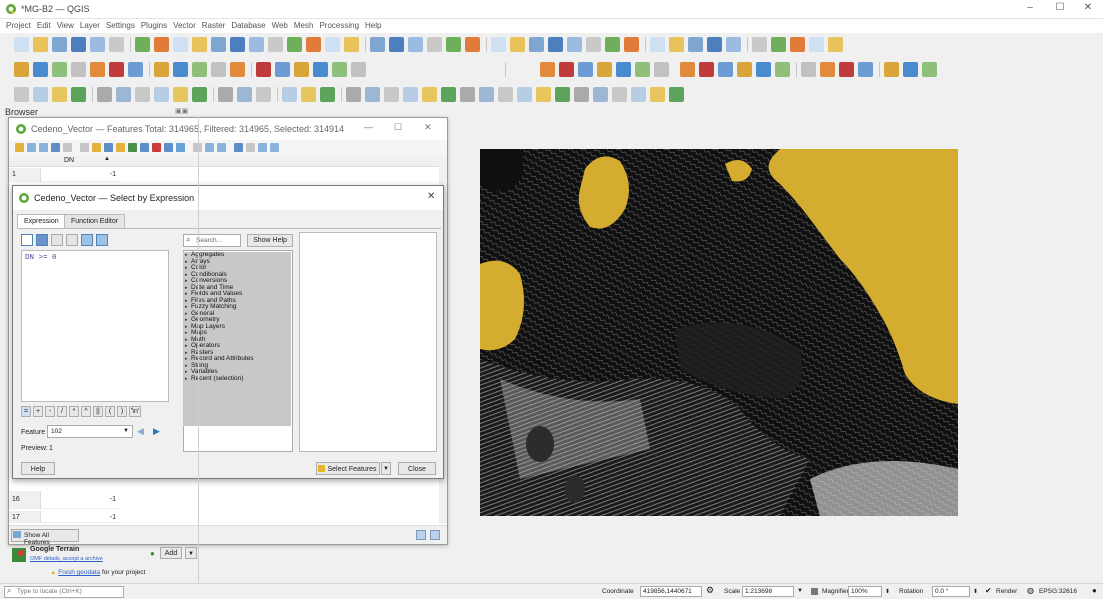  Describe the element at coordinates (671, 591) in the screenshot. I see `coordinate-field: 419856,1440671` at that location.